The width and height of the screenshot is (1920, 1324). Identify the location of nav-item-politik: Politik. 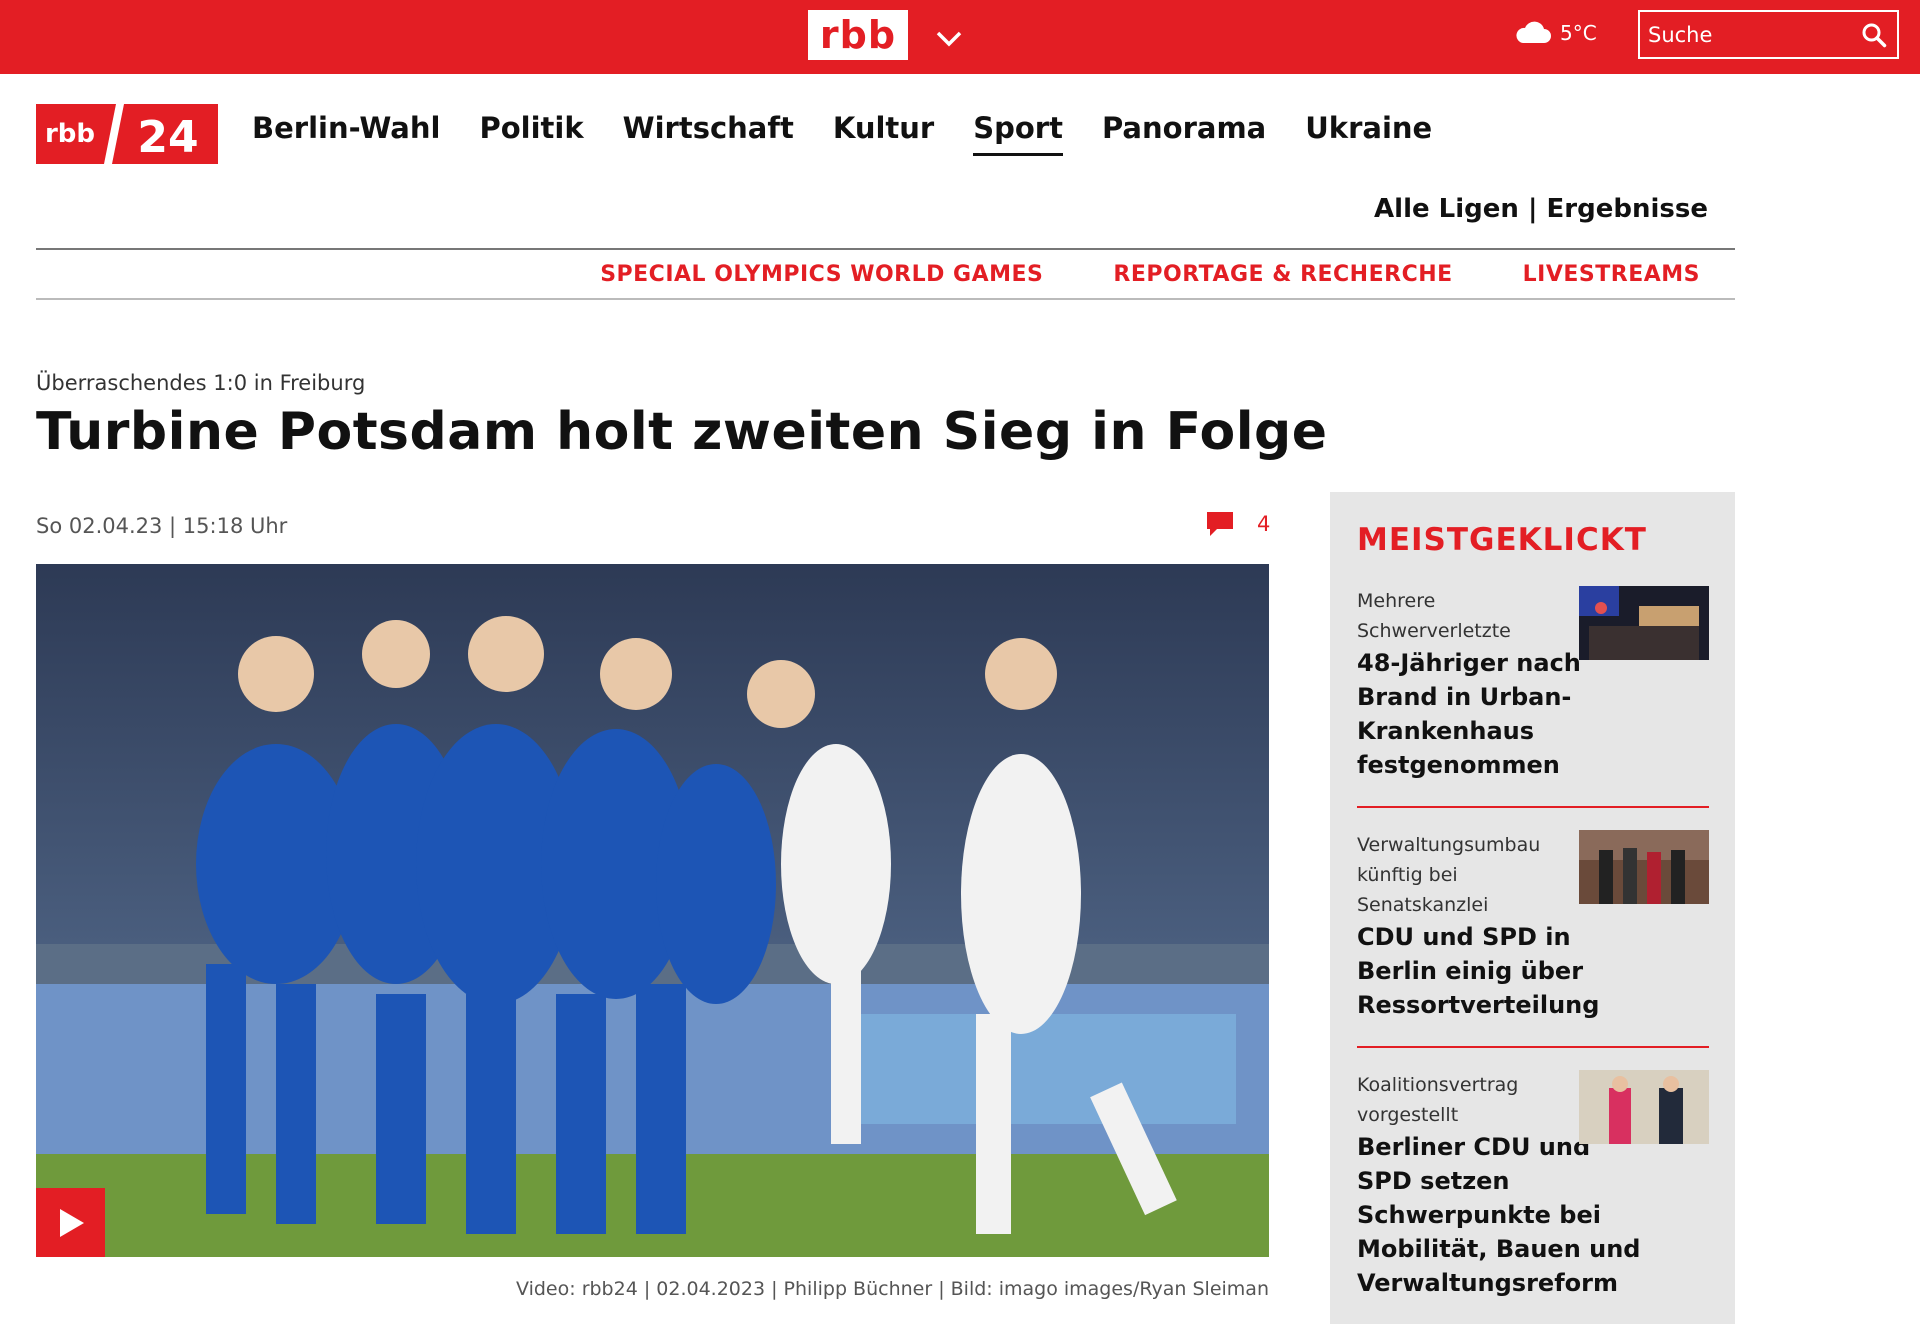
(531, 133).